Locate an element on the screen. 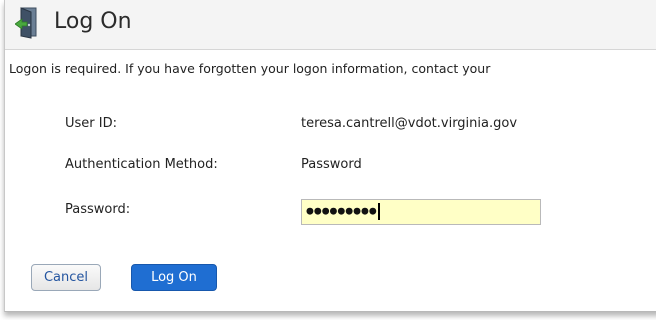 The height and width of the screenshot is (320, 656). user-id-value: teresa.cantrell@vdot.virginia.gov is located at coordinates (409, 123).